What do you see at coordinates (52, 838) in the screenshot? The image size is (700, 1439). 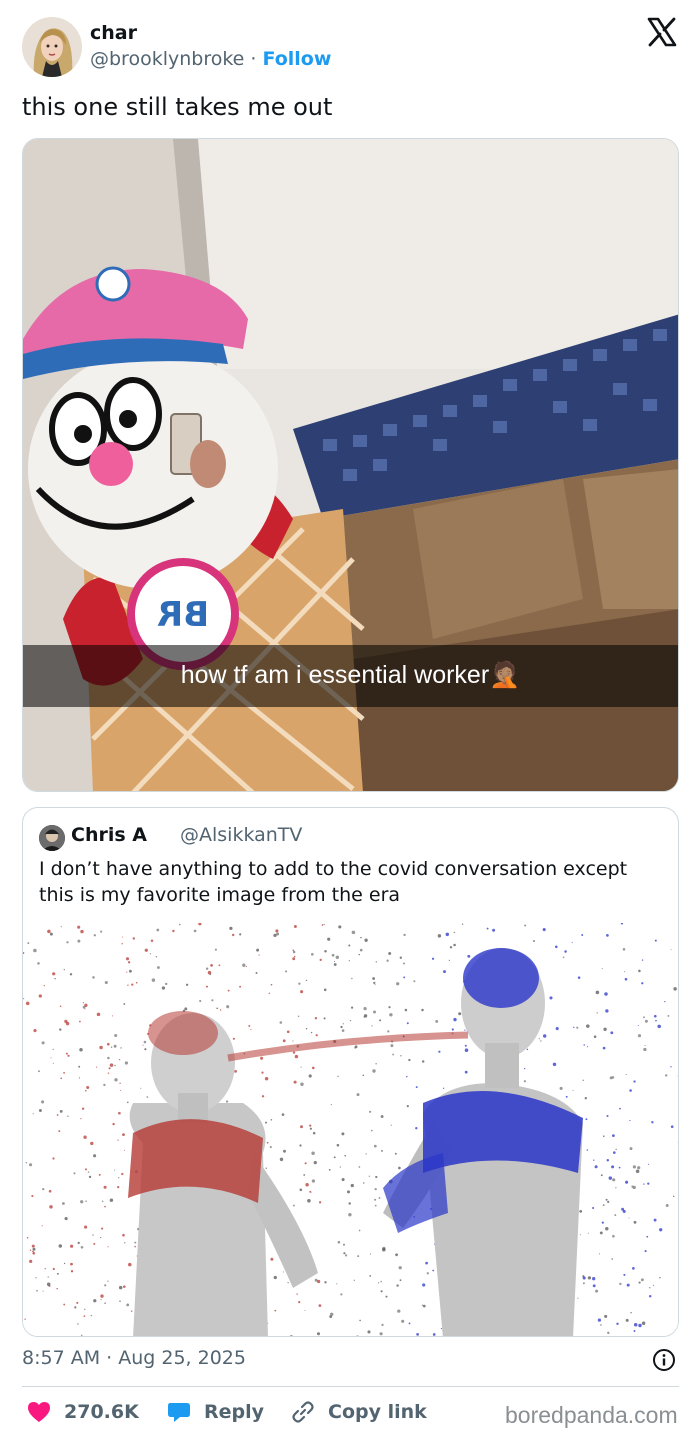 I see `quoted-avatar` at bounding box center [52, 838].